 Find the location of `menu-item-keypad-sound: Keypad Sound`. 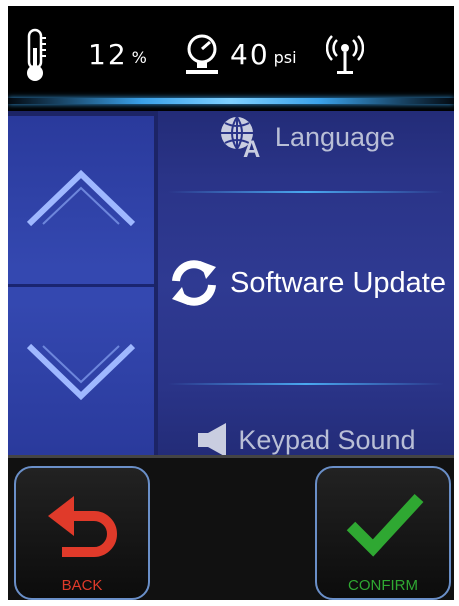

menu-item-keypad-sound: Keypad Sound is located at coordinates (306, 436).